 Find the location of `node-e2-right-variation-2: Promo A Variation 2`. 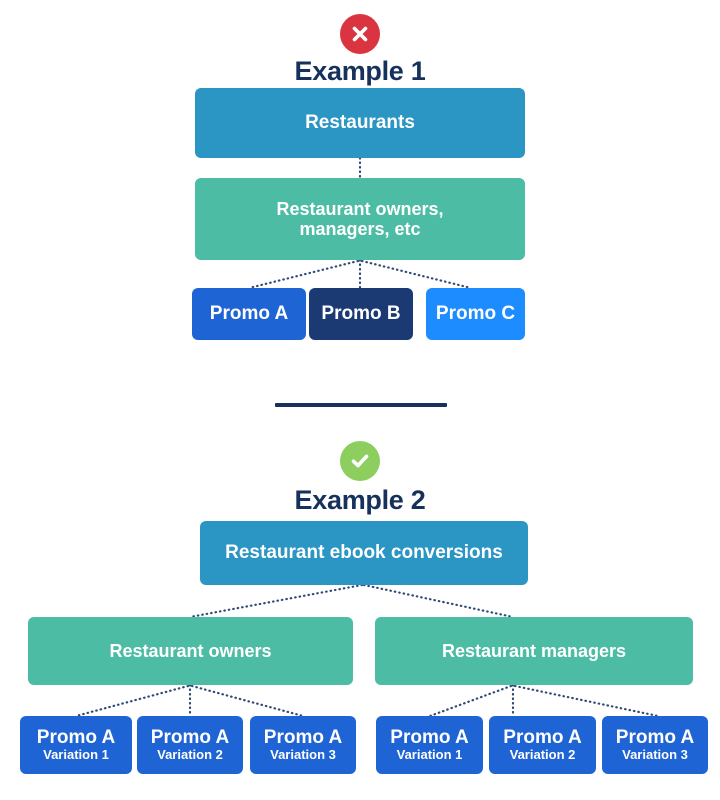

node-e2-right-variation-2: Promo A Variation 2 is located at coordinates (542, 745).